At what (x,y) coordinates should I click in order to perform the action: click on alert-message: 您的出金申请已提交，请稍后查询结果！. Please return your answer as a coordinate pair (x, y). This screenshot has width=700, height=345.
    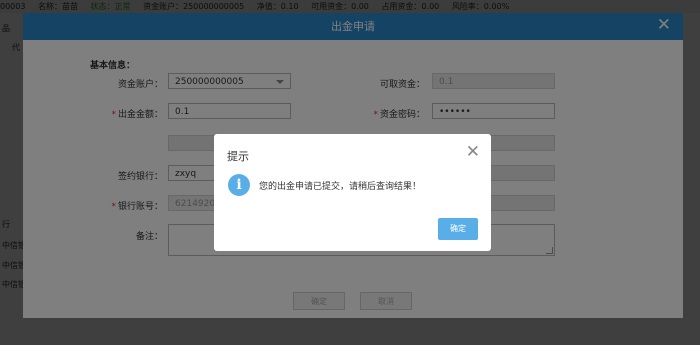
    Looking at the image, I should click on (340, 187).